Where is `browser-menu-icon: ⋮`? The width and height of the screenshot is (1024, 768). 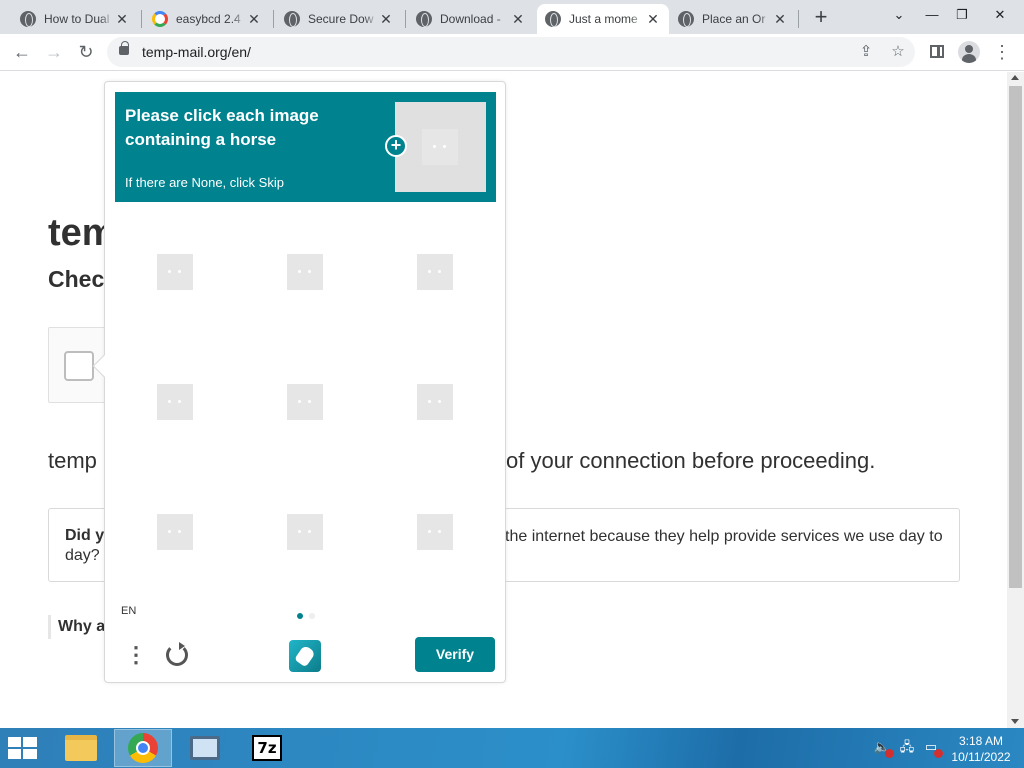 browser-menu-icon: ⋮ is located at coordinates (1002, 52).